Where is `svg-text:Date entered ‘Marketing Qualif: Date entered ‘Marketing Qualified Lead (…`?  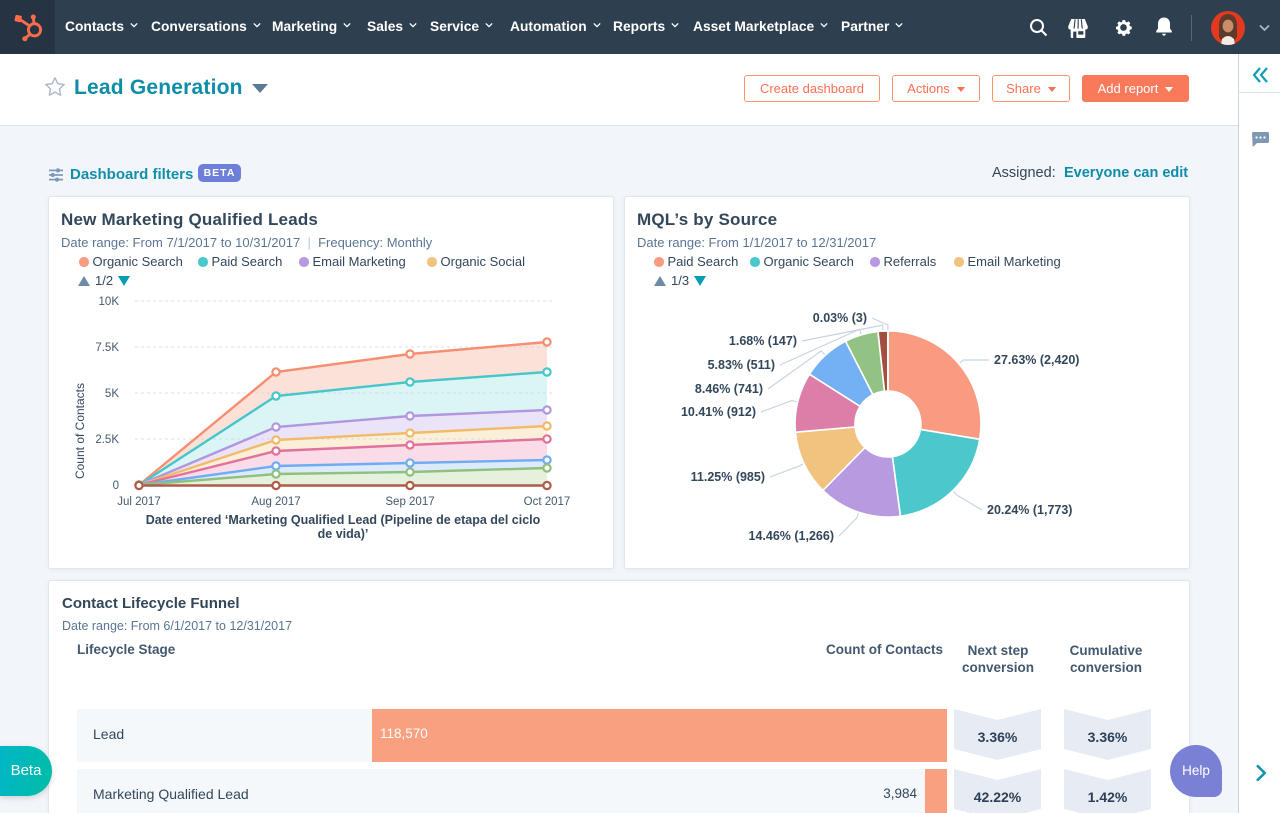 svg-text:Date entered ‘Marketing Qualif: Date entered ‘Marketing Qualified Lead (… is located at coordinates (343, 520).